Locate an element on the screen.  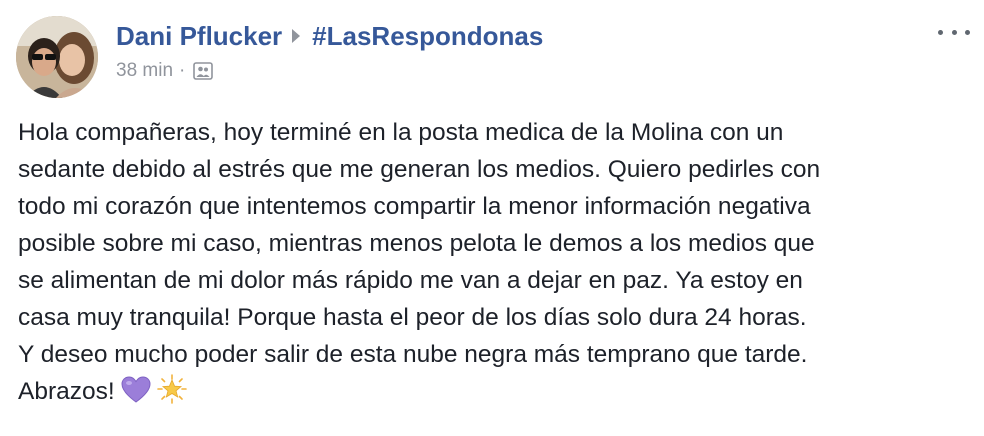
post-timestamp: 38 min is located at coordinates (144, 71).